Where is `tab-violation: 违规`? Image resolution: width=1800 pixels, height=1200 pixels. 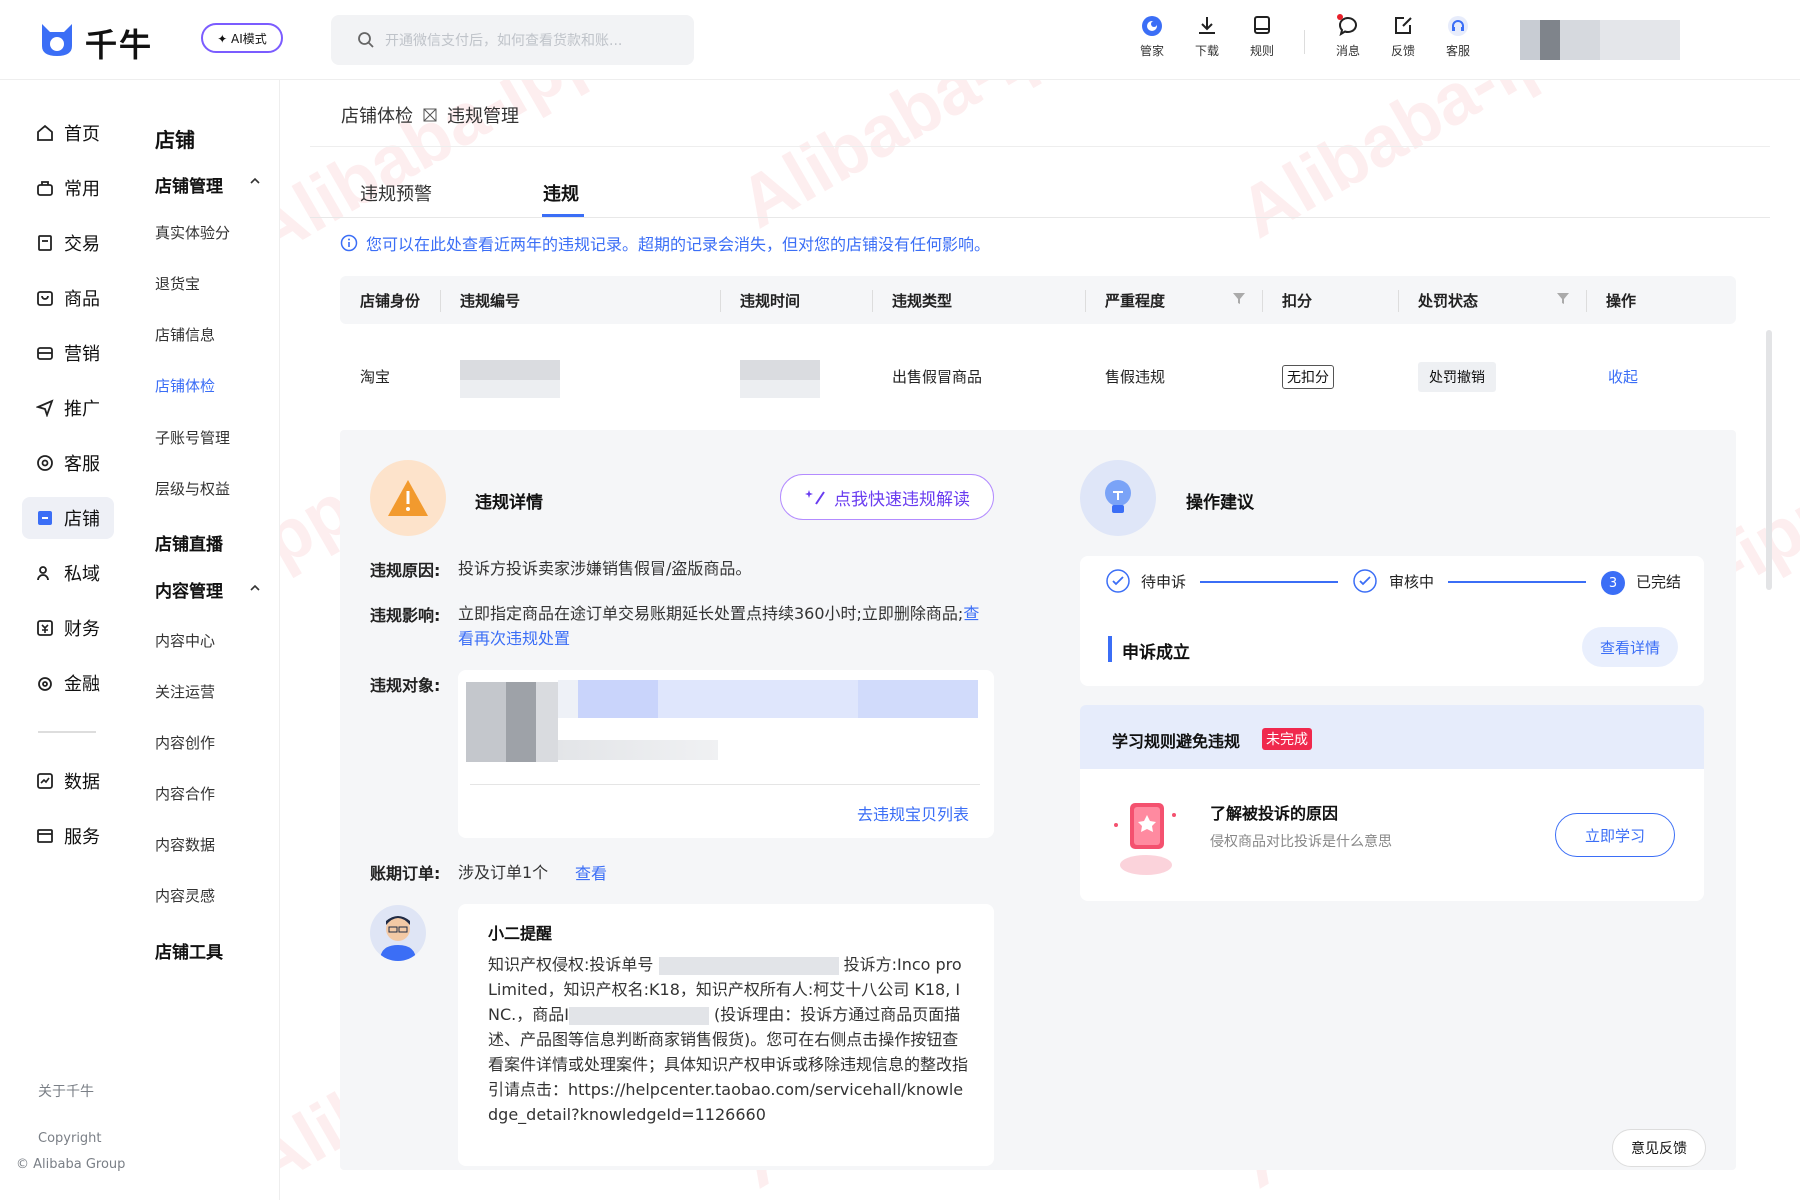
tab-violation: 违规 is located at coordinates (561, 193).